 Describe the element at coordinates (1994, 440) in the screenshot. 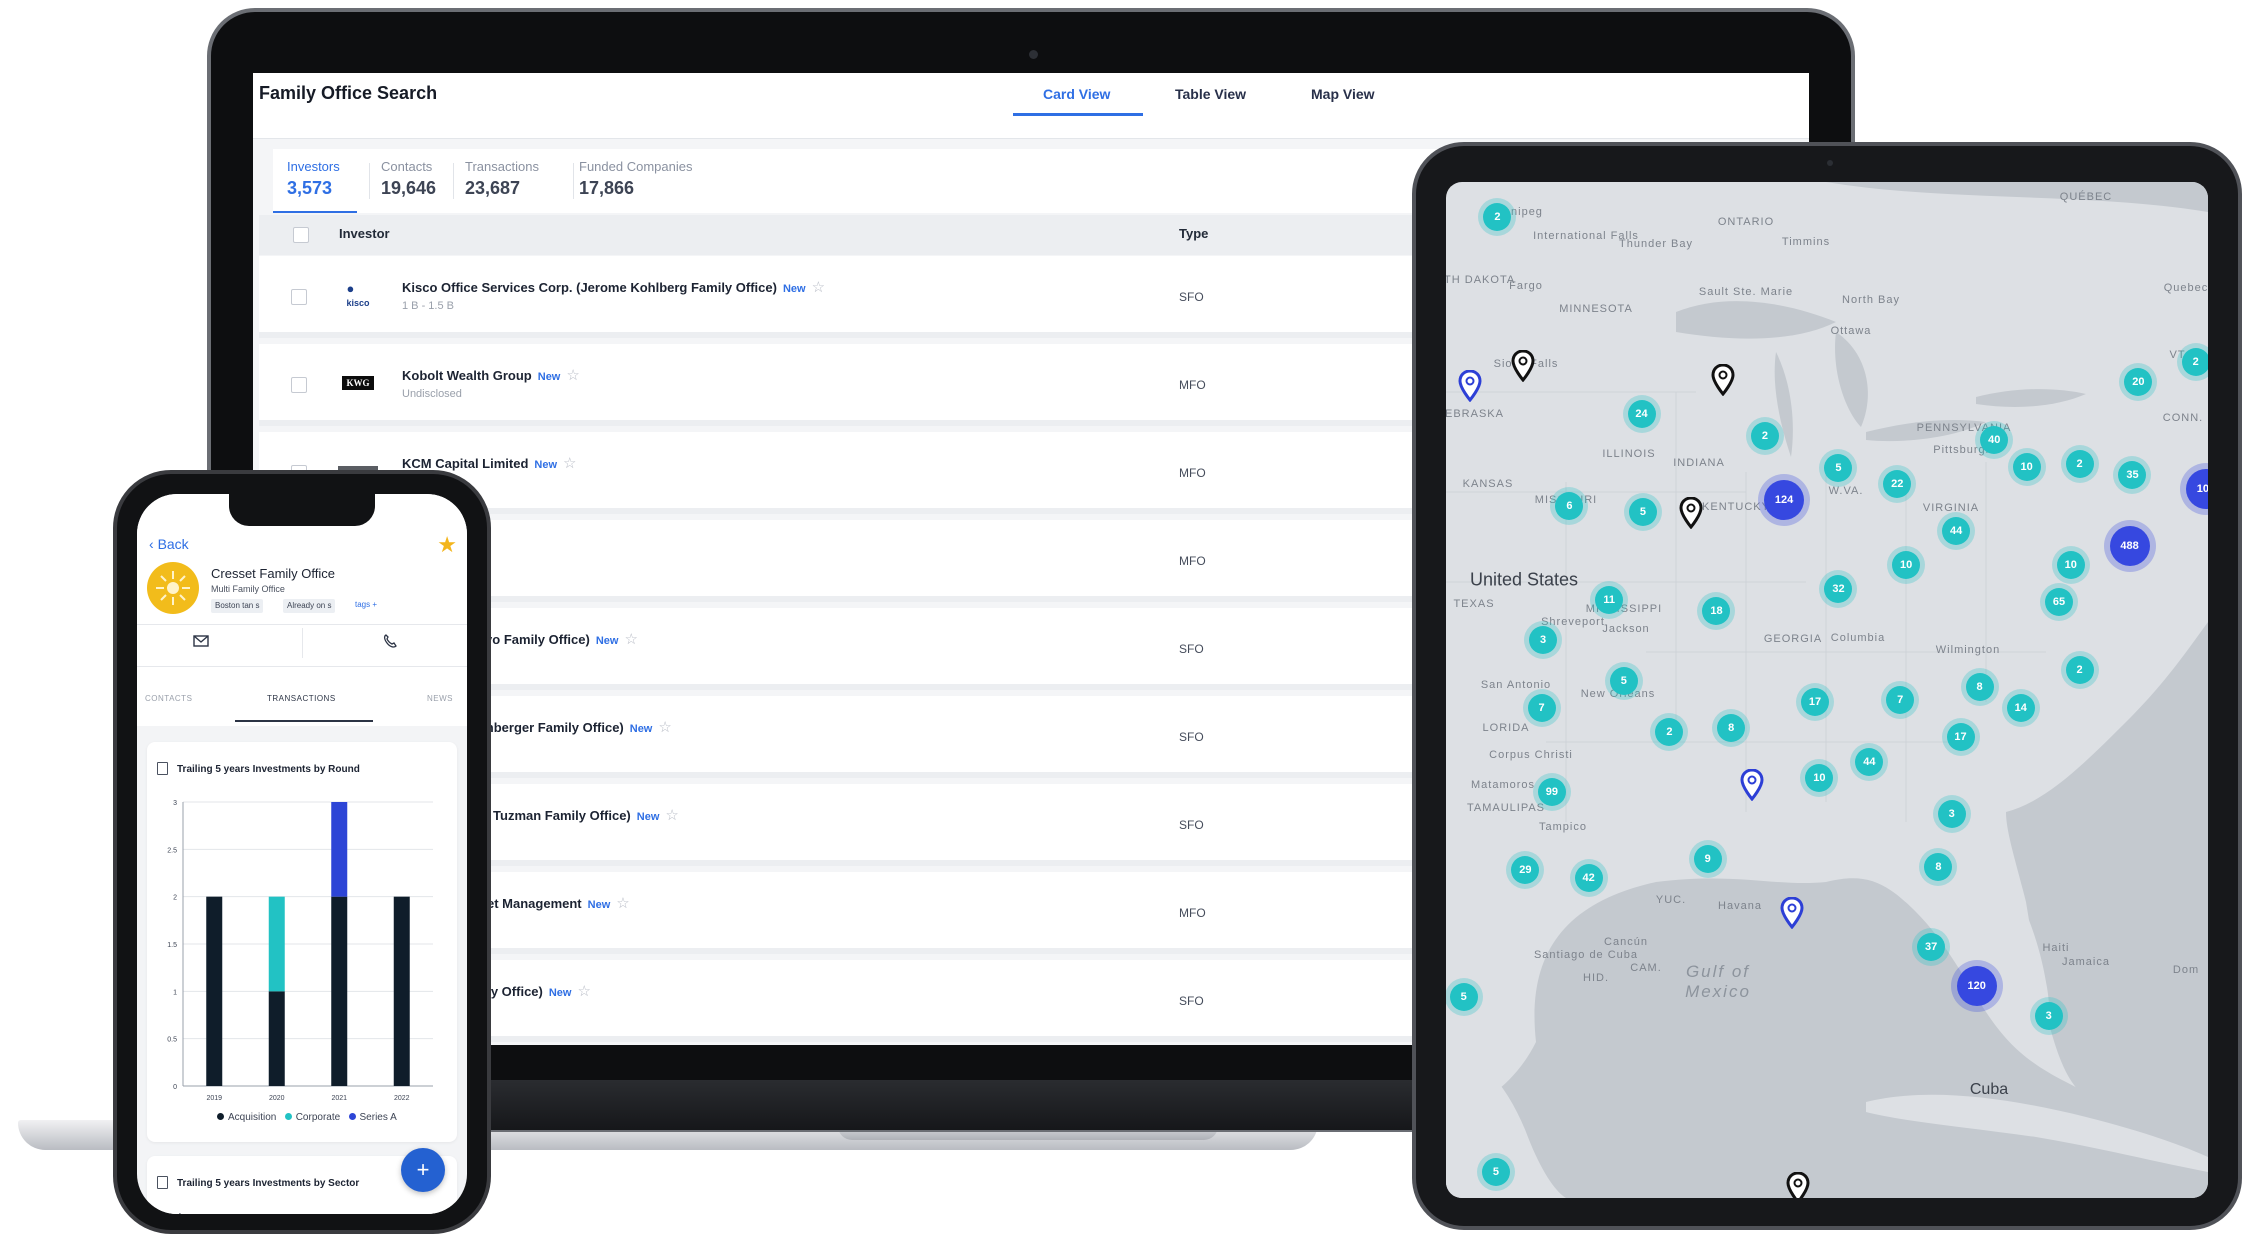

I see `map-cluster: 40` at that location.